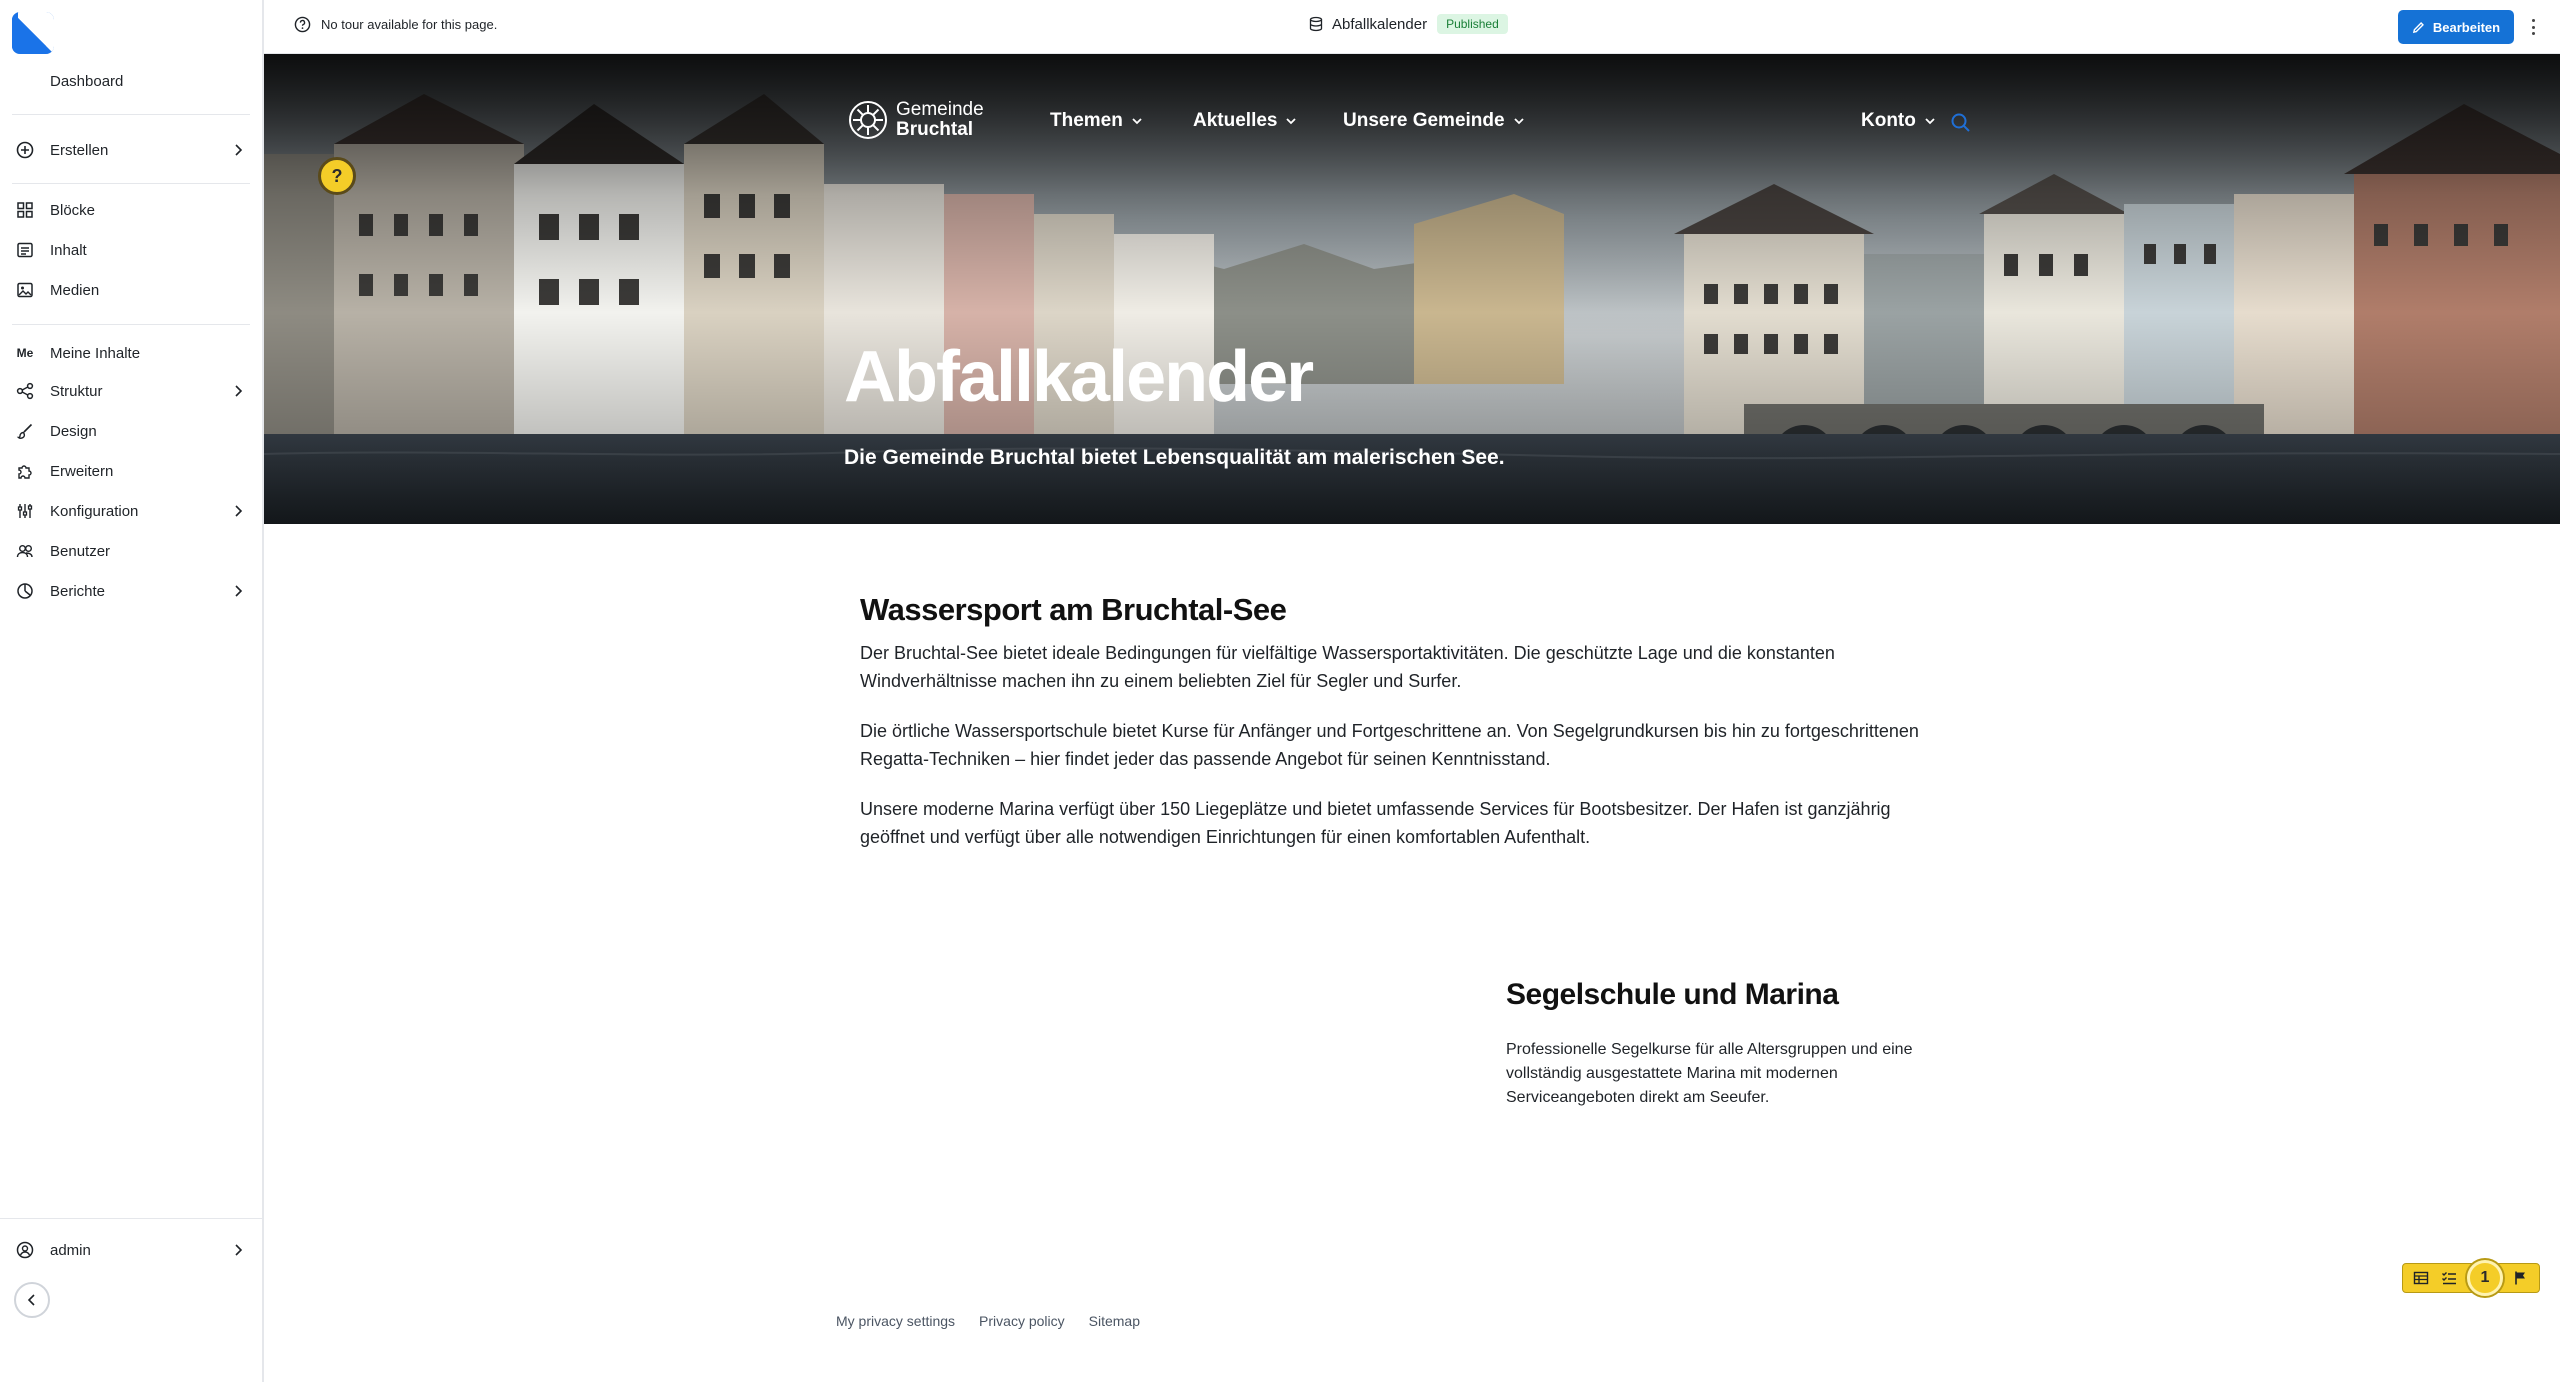  I want to click on collapse-sidebar-button, so click(32, 1300).